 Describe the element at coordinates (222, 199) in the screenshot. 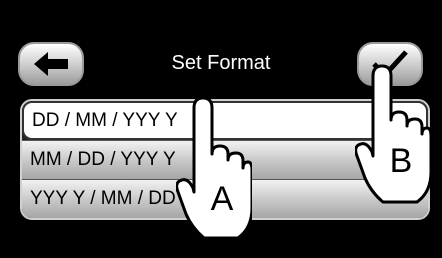

I see `callout-label-a: A` at that location.